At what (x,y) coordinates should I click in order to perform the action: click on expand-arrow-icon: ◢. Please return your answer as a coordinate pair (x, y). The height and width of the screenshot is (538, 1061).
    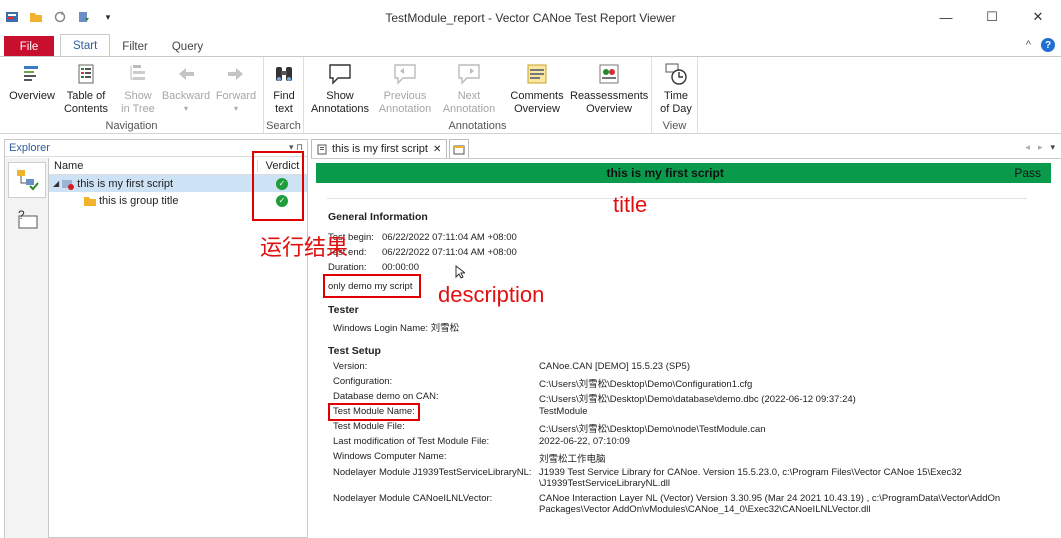
    Looking at the image, I should click on (56, 183).